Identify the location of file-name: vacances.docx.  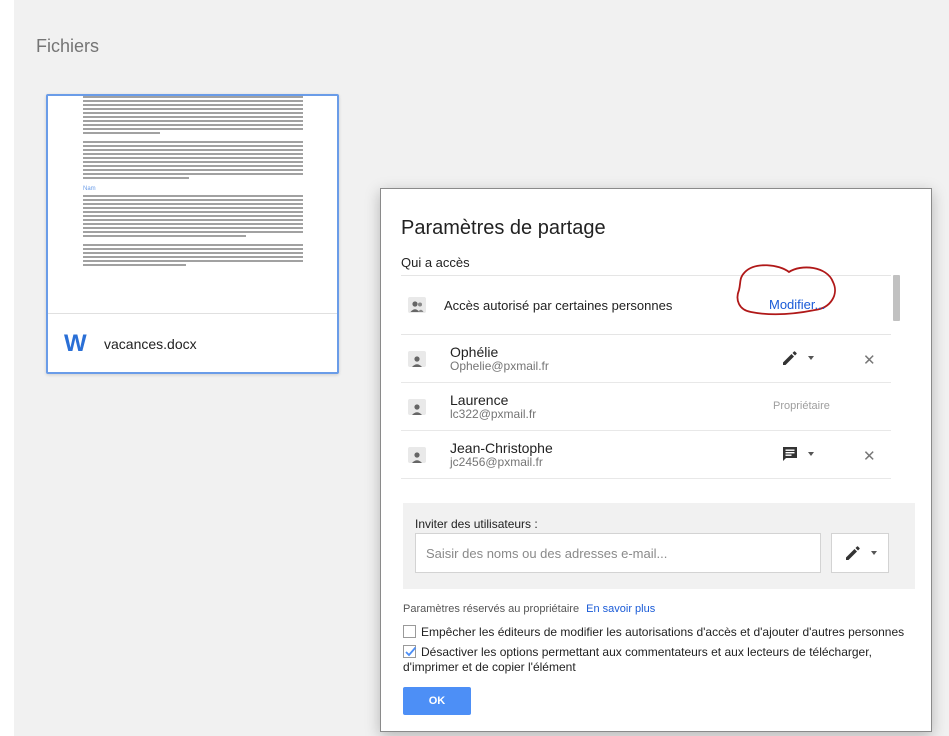
(150, 343).